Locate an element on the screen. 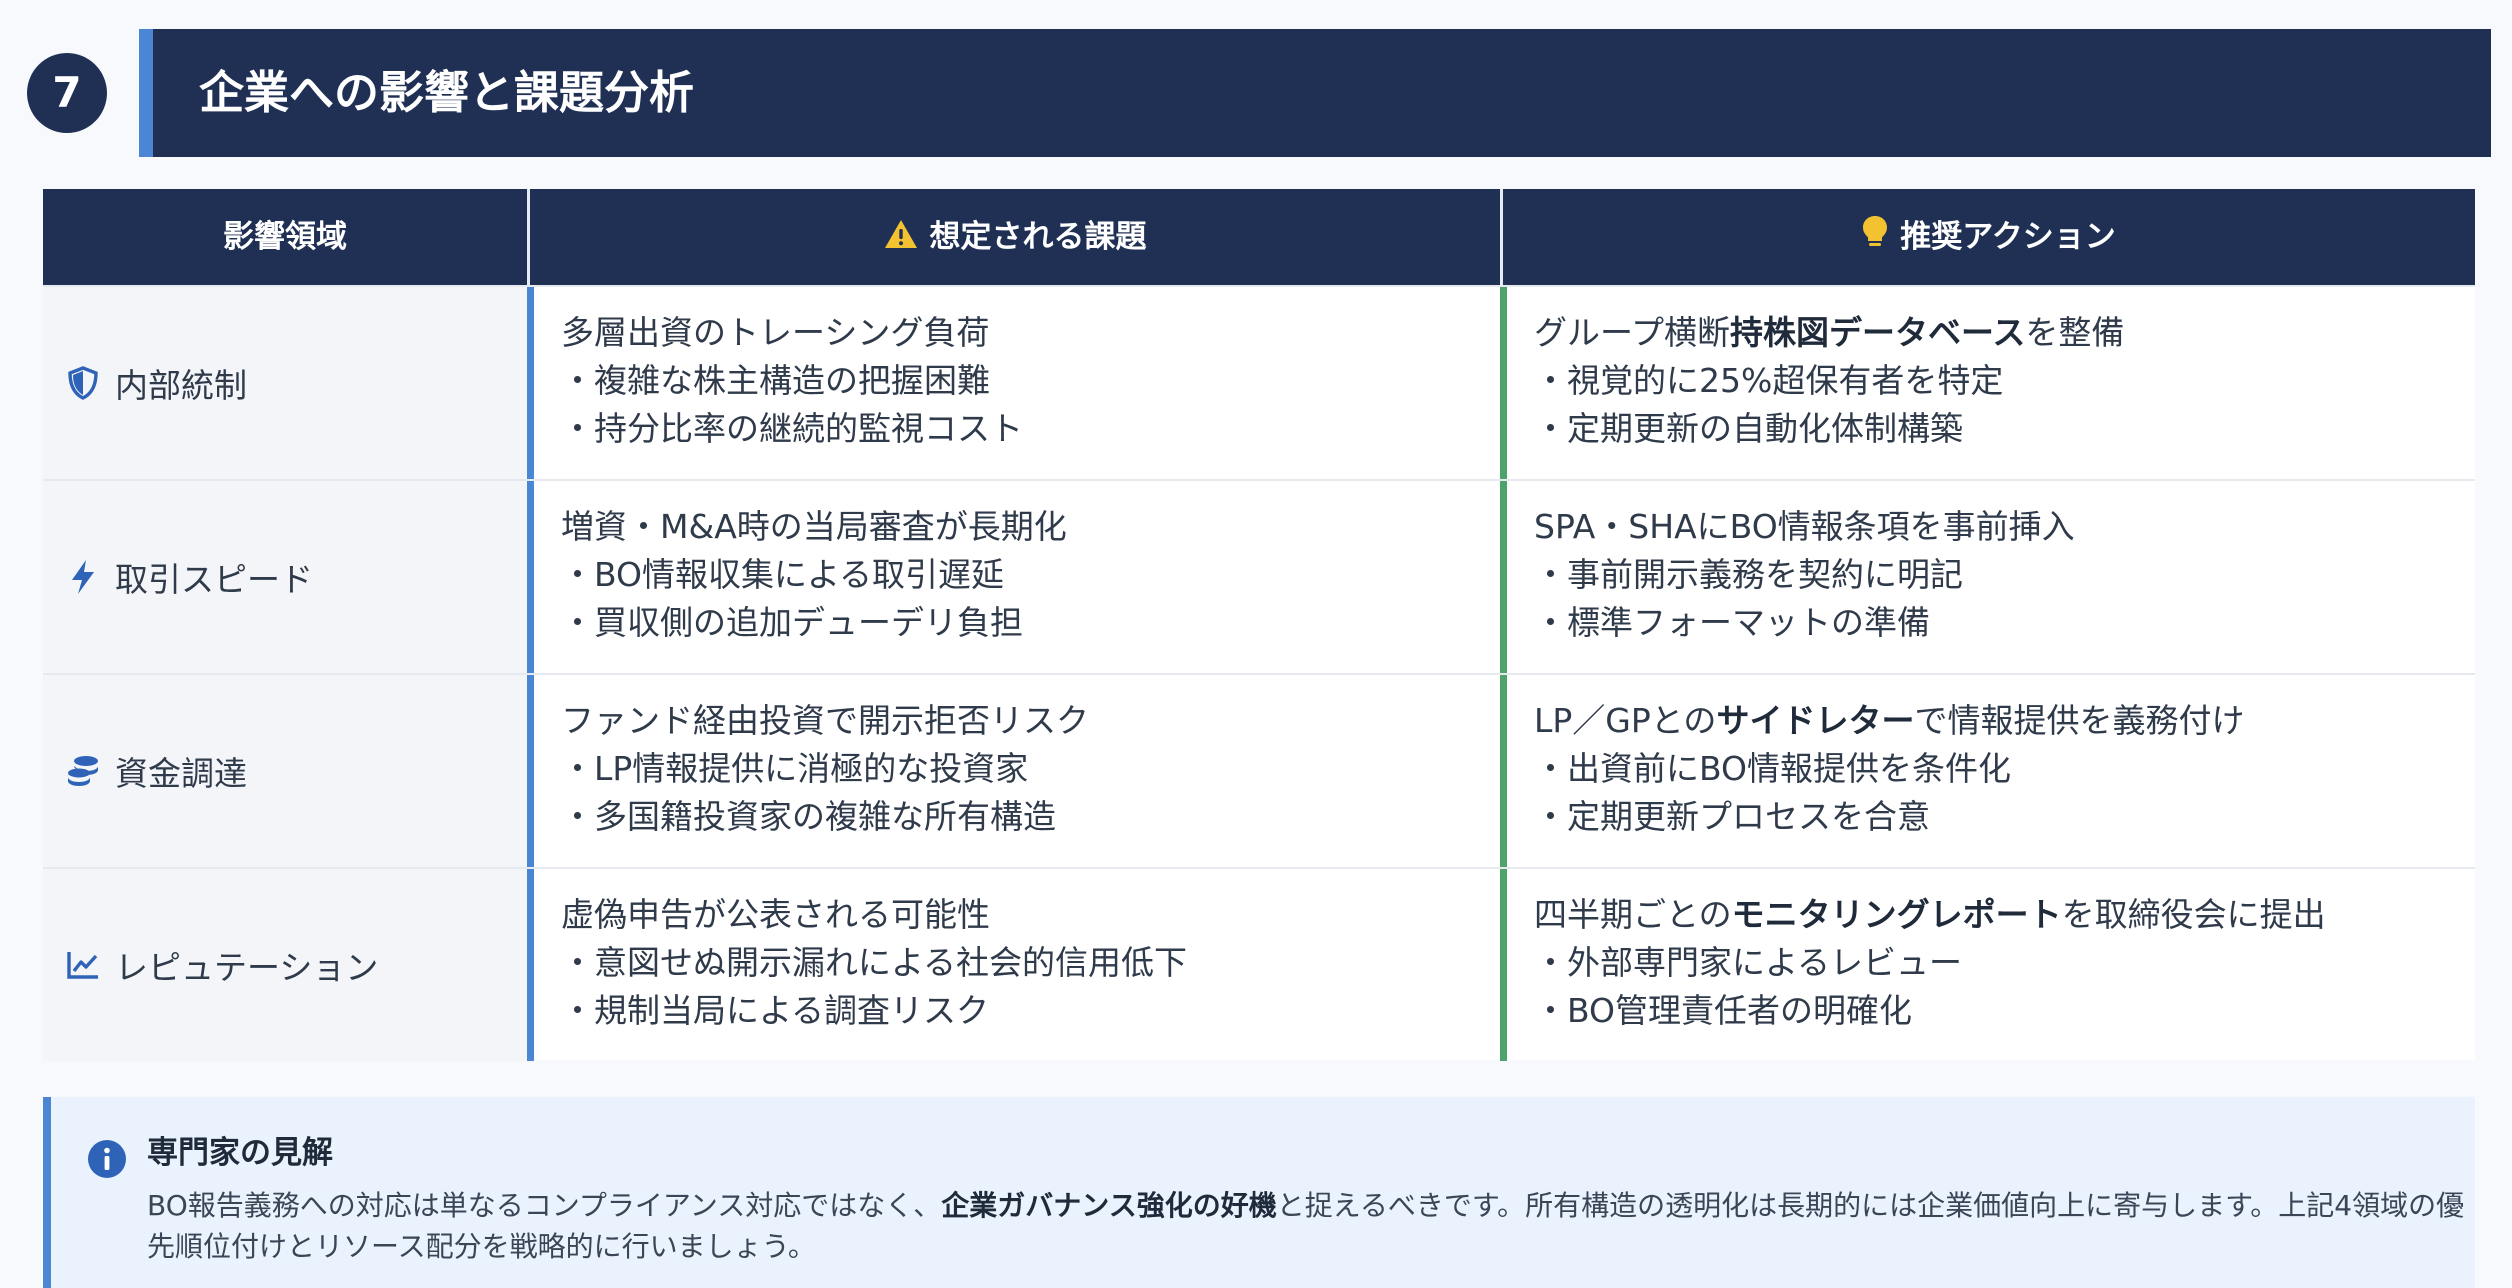  info-icon is located at coordinates (107, 1159).